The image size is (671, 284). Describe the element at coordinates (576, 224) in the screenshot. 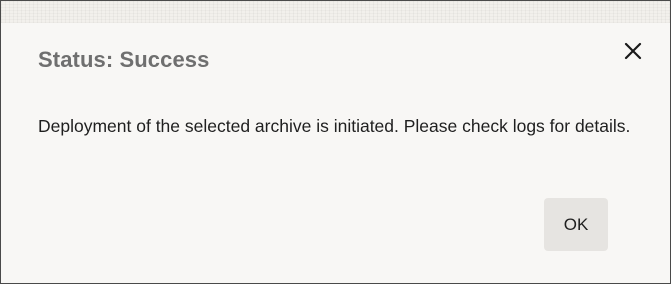

I see `ok-button: OK` at that location.